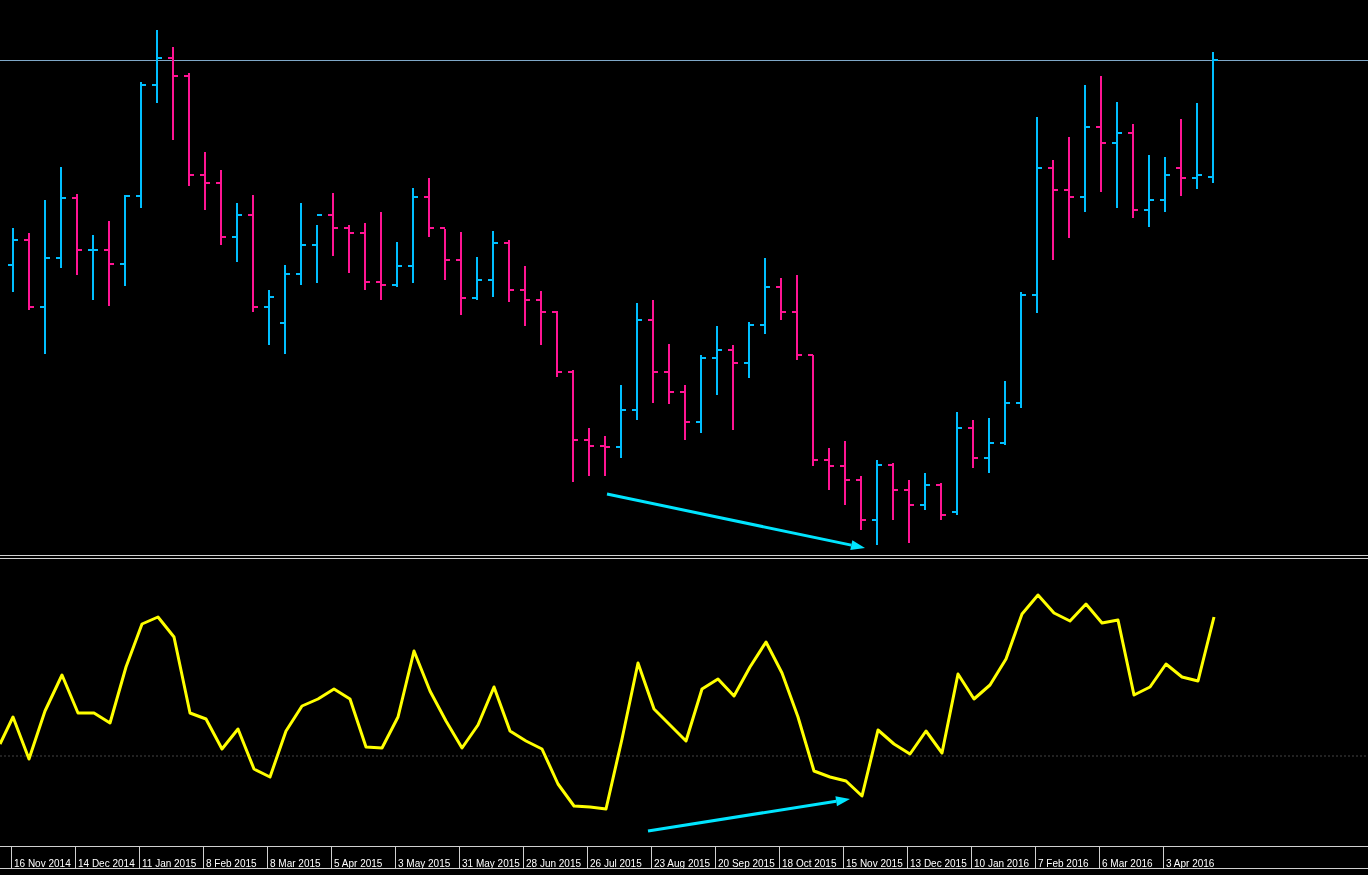 Image resolution: width=1368 pixels, height=875 pixels. I want to click on date-label: 5 Apr 2015, so click(358, 863).